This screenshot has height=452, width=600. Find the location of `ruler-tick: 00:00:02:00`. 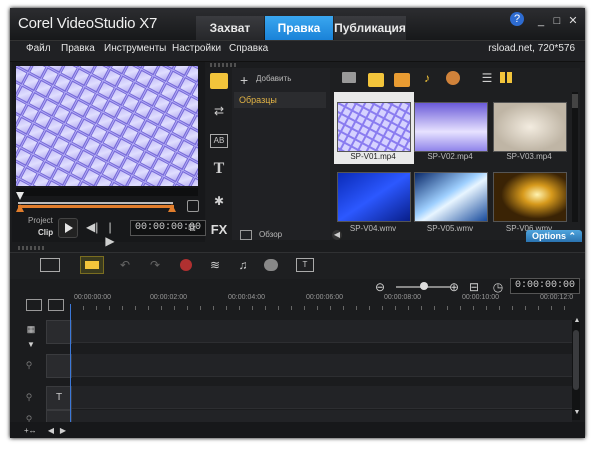

ruler-tick: 00:00:02:00 is located at coordinates (168, 297).